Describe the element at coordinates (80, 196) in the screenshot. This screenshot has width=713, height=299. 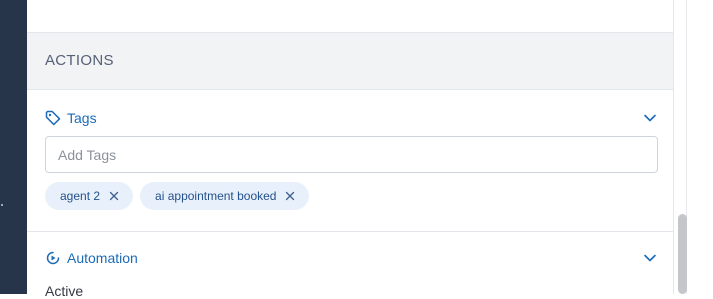
I see `tag-chip-label: agent 2` at that location.